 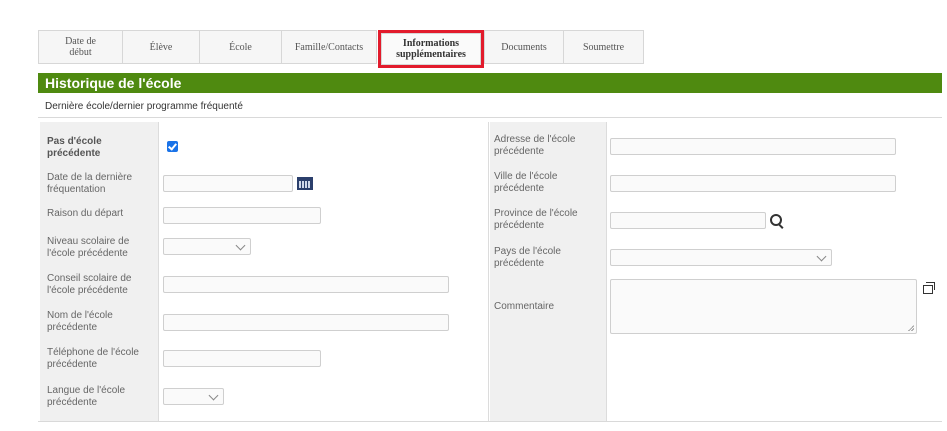 I want to click on tab-famille-contacts: Famille/Contacts, so click(x=329, y=47).